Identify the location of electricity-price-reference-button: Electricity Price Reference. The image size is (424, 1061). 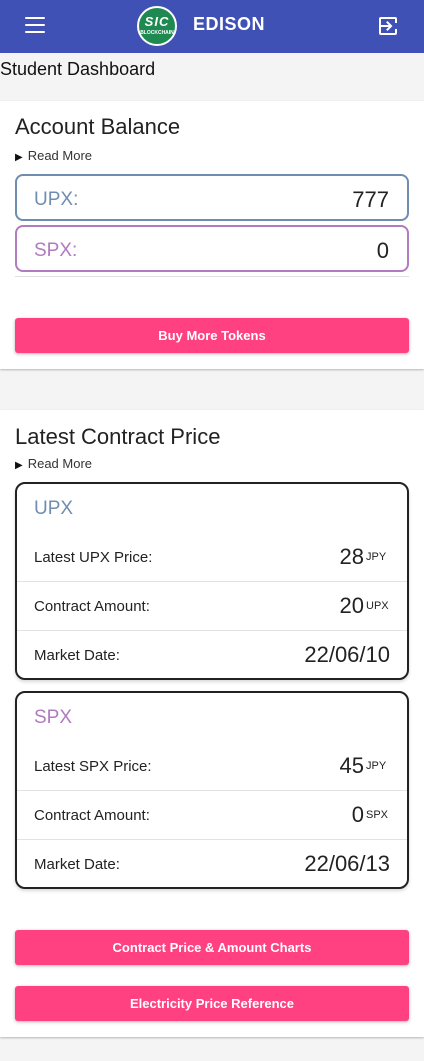
(212, 1003).